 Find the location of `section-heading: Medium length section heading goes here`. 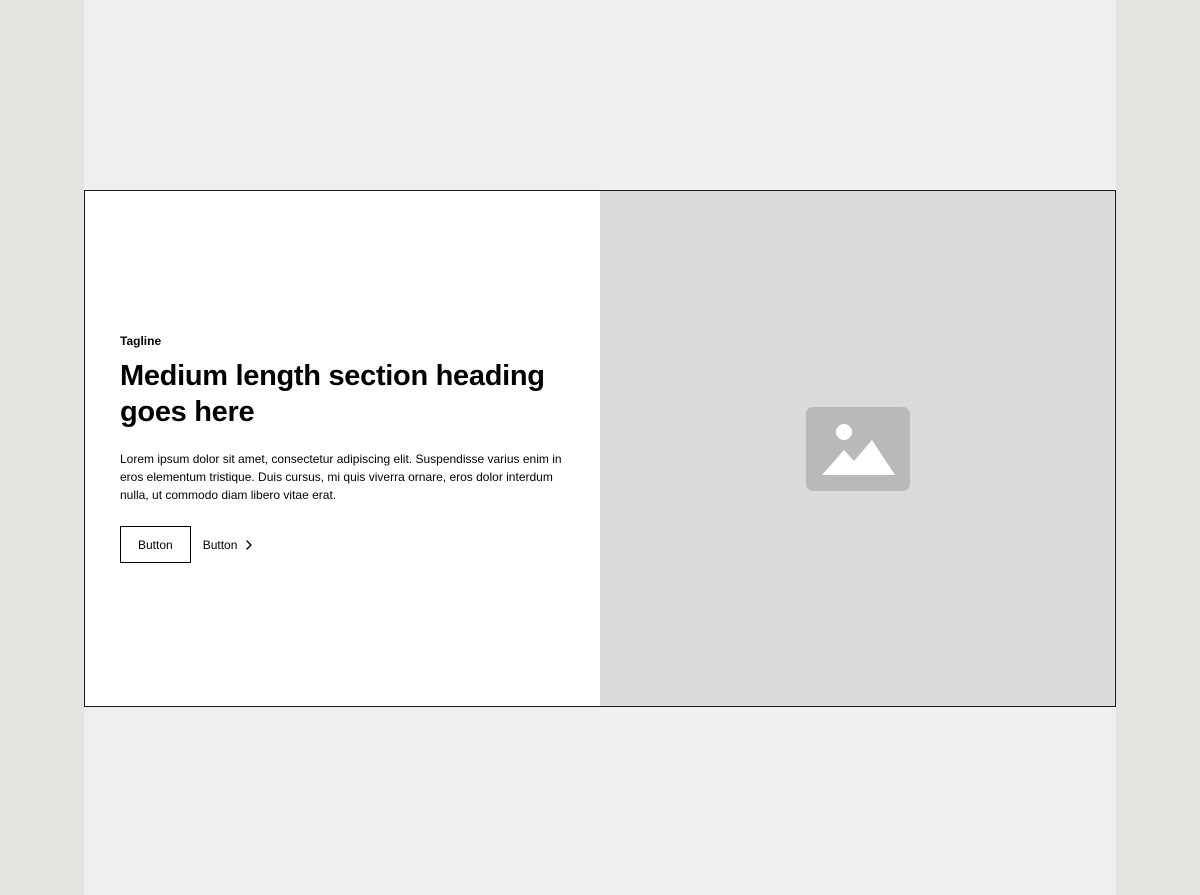

section-heading: Medium length section heading goes here is located at coordinates (332, 394).